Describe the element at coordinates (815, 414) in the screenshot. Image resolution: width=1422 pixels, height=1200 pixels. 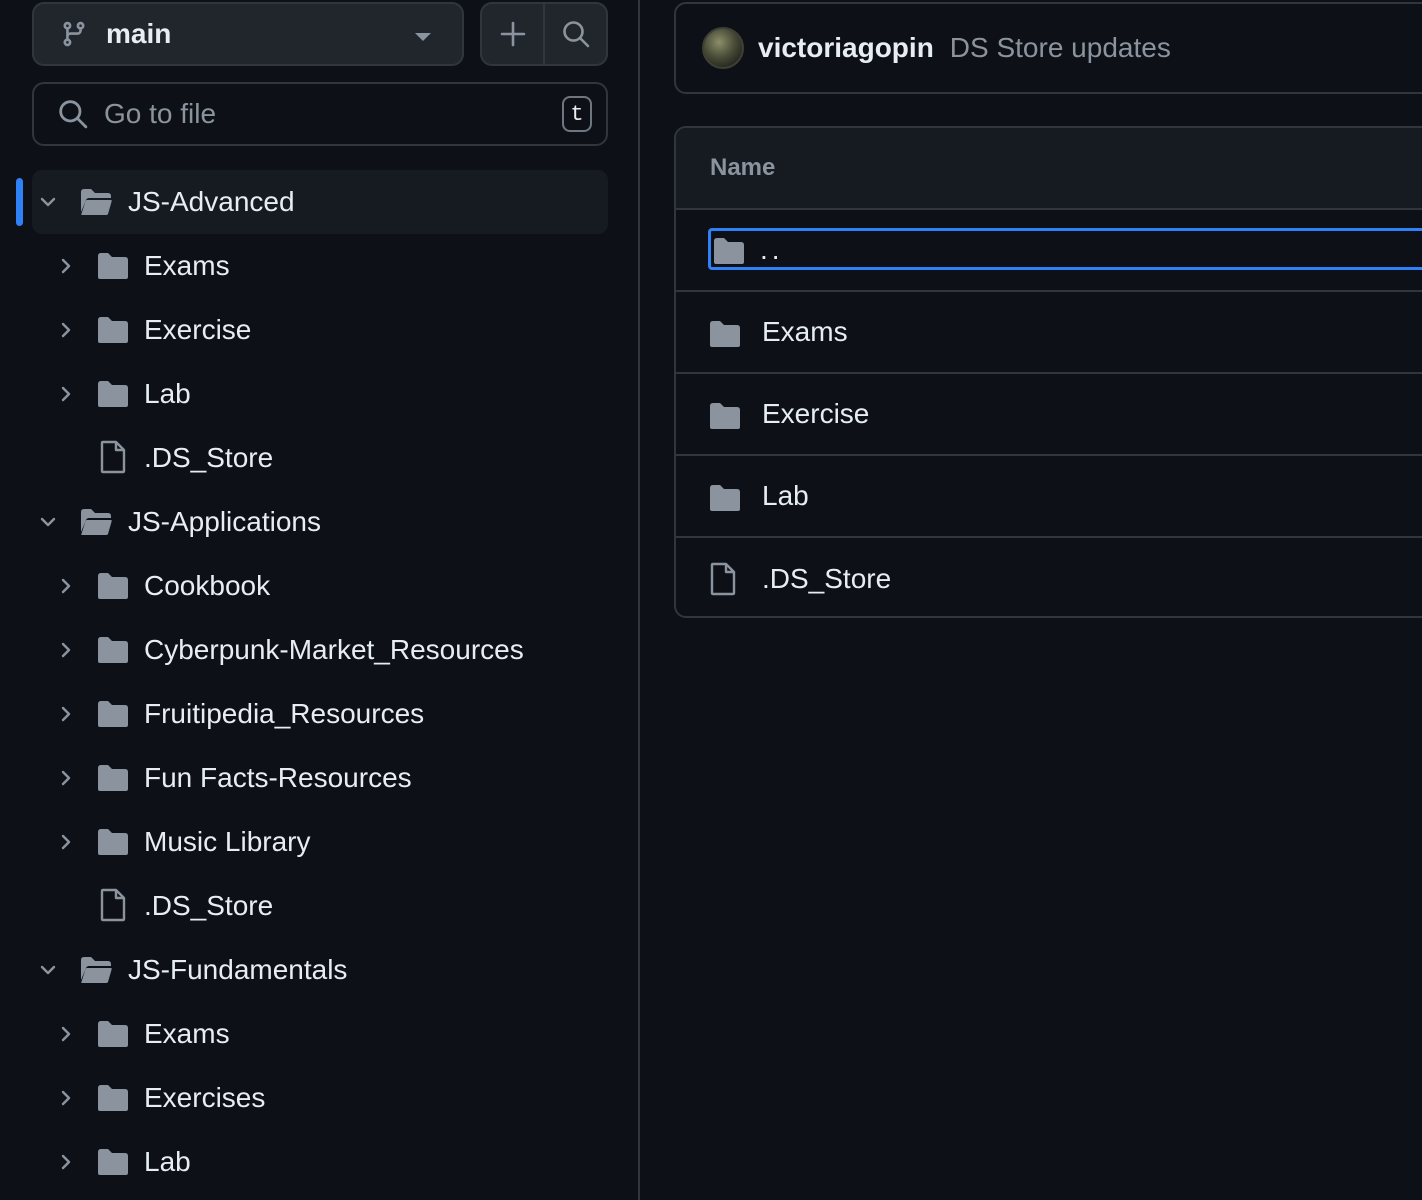
I see `file-name-link: Exercise` at that location.